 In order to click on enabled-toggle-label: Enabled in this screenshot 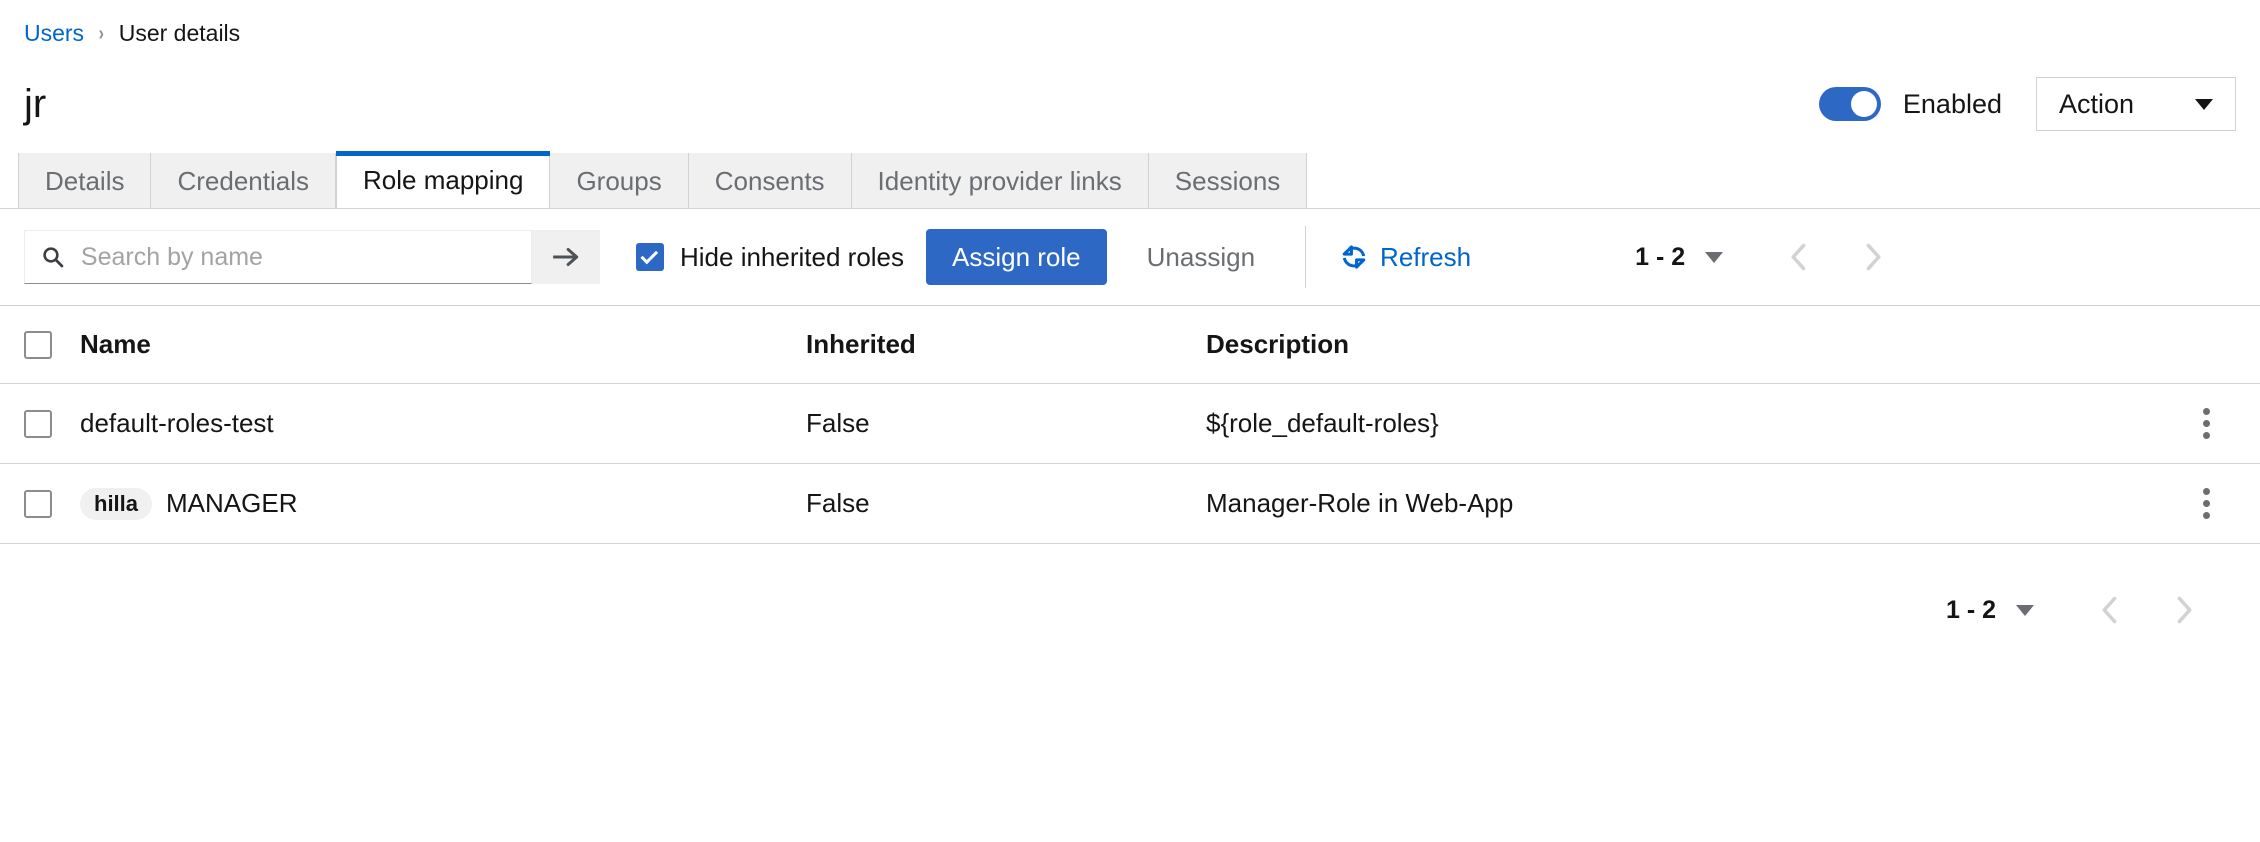, I will do `click(1952, 103)`.